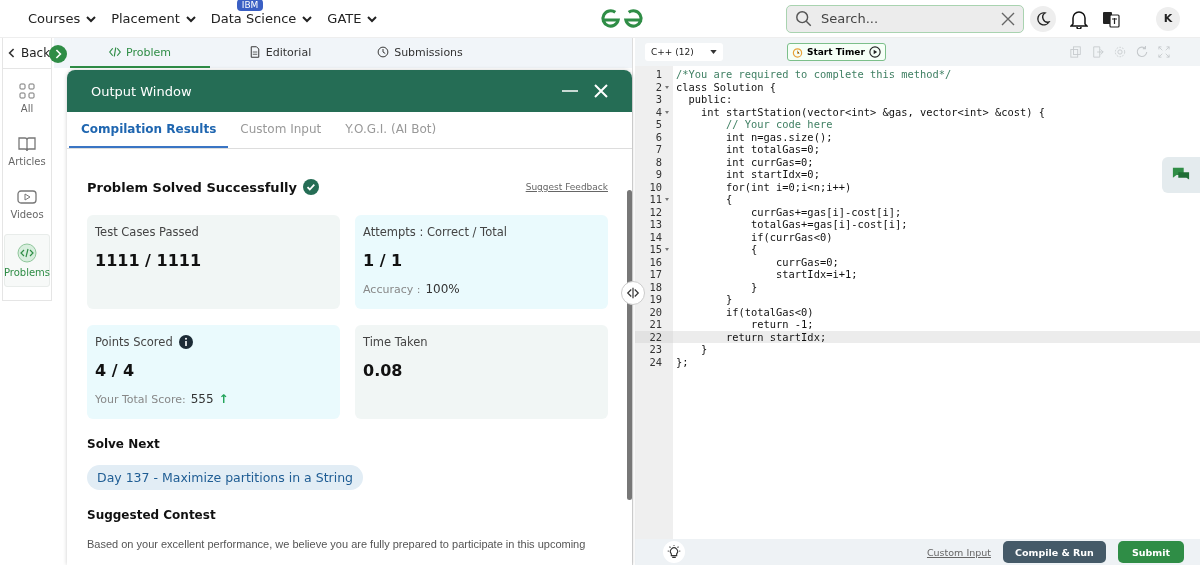 The width and height of the screenshot is (1200, 565). I want to click on code-text: /*You are required to complete this method*/, so click(813, 74).